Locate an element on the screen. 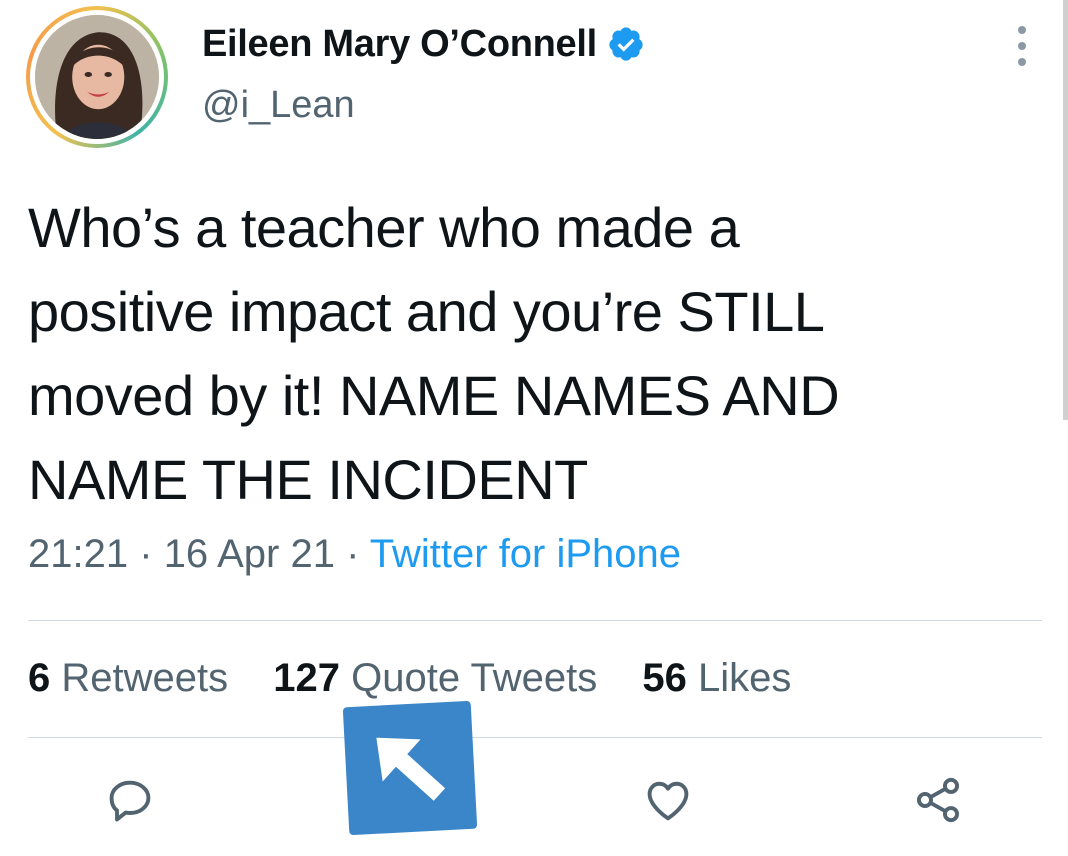 The height and width of the screenshot is (856, 1068). reply-icon is located at coordinates (130, 800).